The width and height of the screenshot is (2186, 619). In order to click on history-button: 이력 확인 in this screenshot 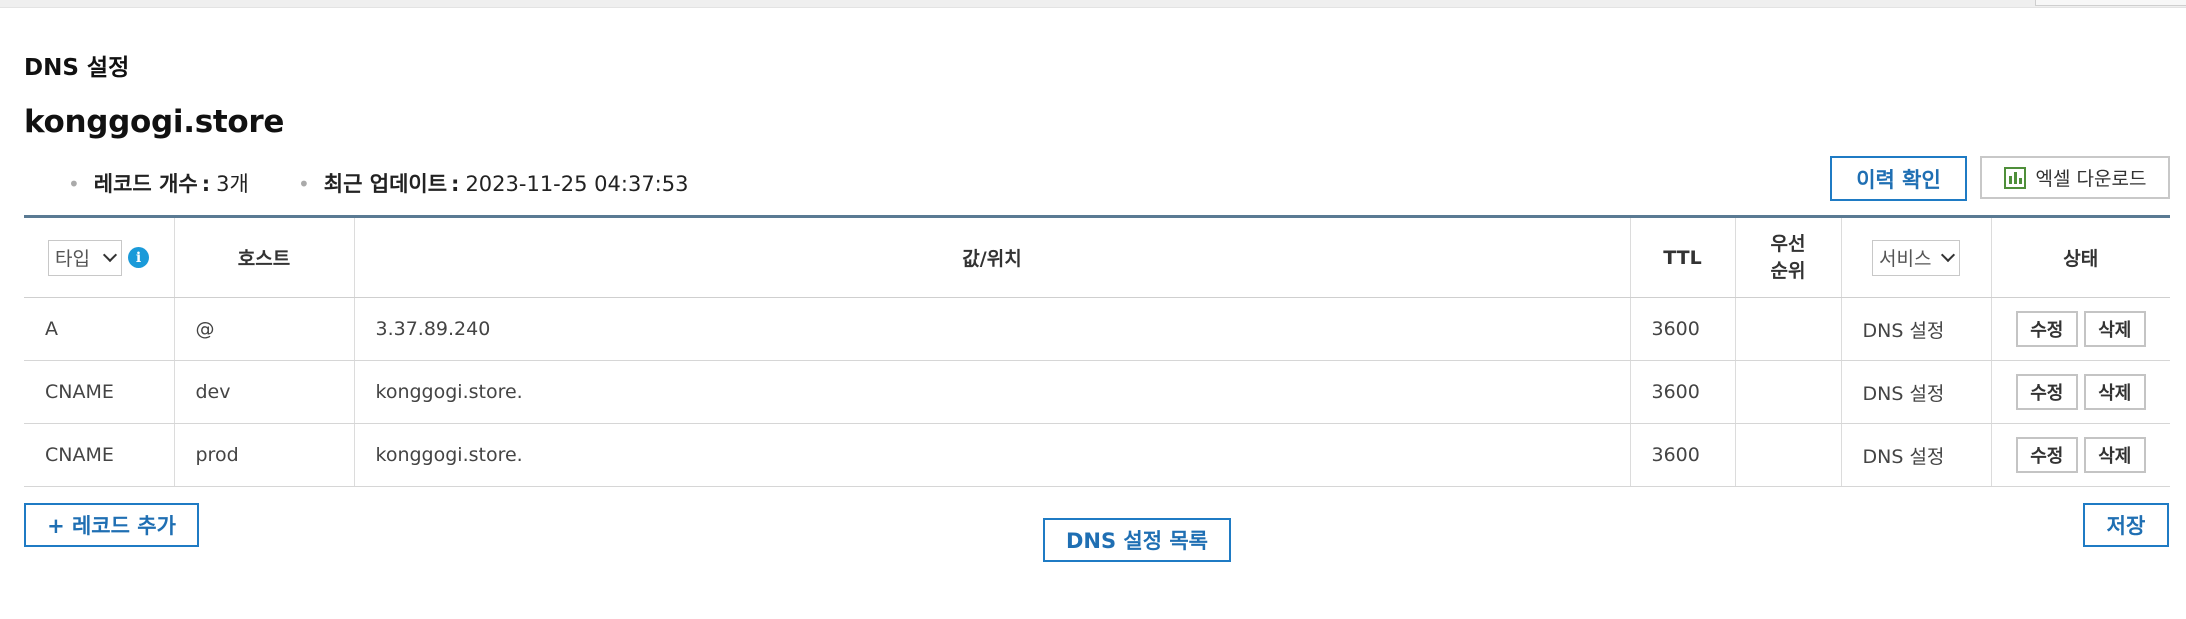, I will do `click(1898, 178)`.